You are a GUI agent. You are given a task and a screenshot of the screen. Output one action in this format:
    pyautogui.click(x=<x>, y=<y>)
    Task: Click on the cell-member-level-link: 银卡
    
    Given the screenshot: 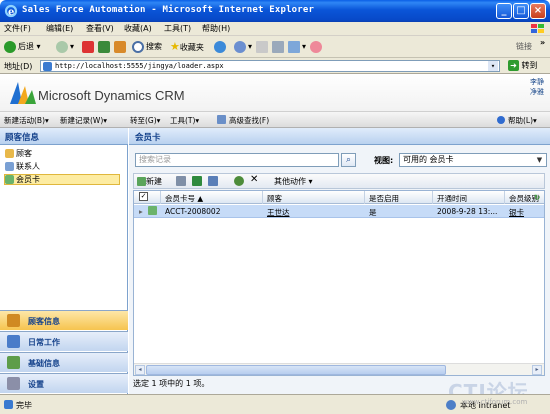 What is the action you would take?
    pyautogui.click(x=516, y=212)
    